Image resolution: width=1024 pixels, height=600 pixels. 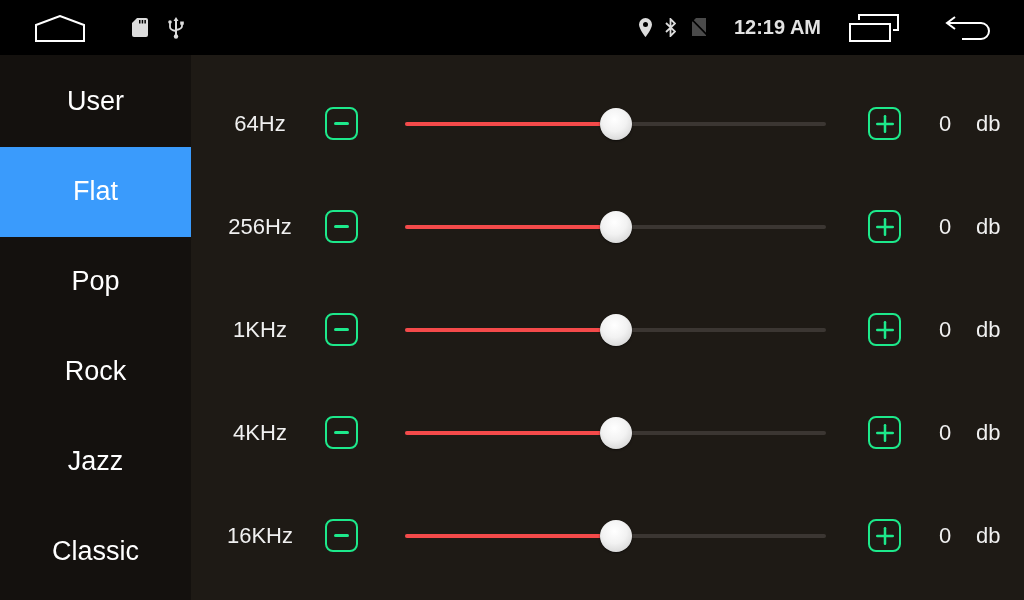 I want to click on preset-item: Classic, so click(x=95, y=552).